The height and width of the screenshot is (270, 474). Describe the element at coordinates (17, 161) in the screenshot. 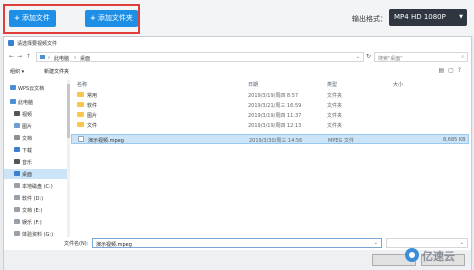

I see `music-icon` at that location.